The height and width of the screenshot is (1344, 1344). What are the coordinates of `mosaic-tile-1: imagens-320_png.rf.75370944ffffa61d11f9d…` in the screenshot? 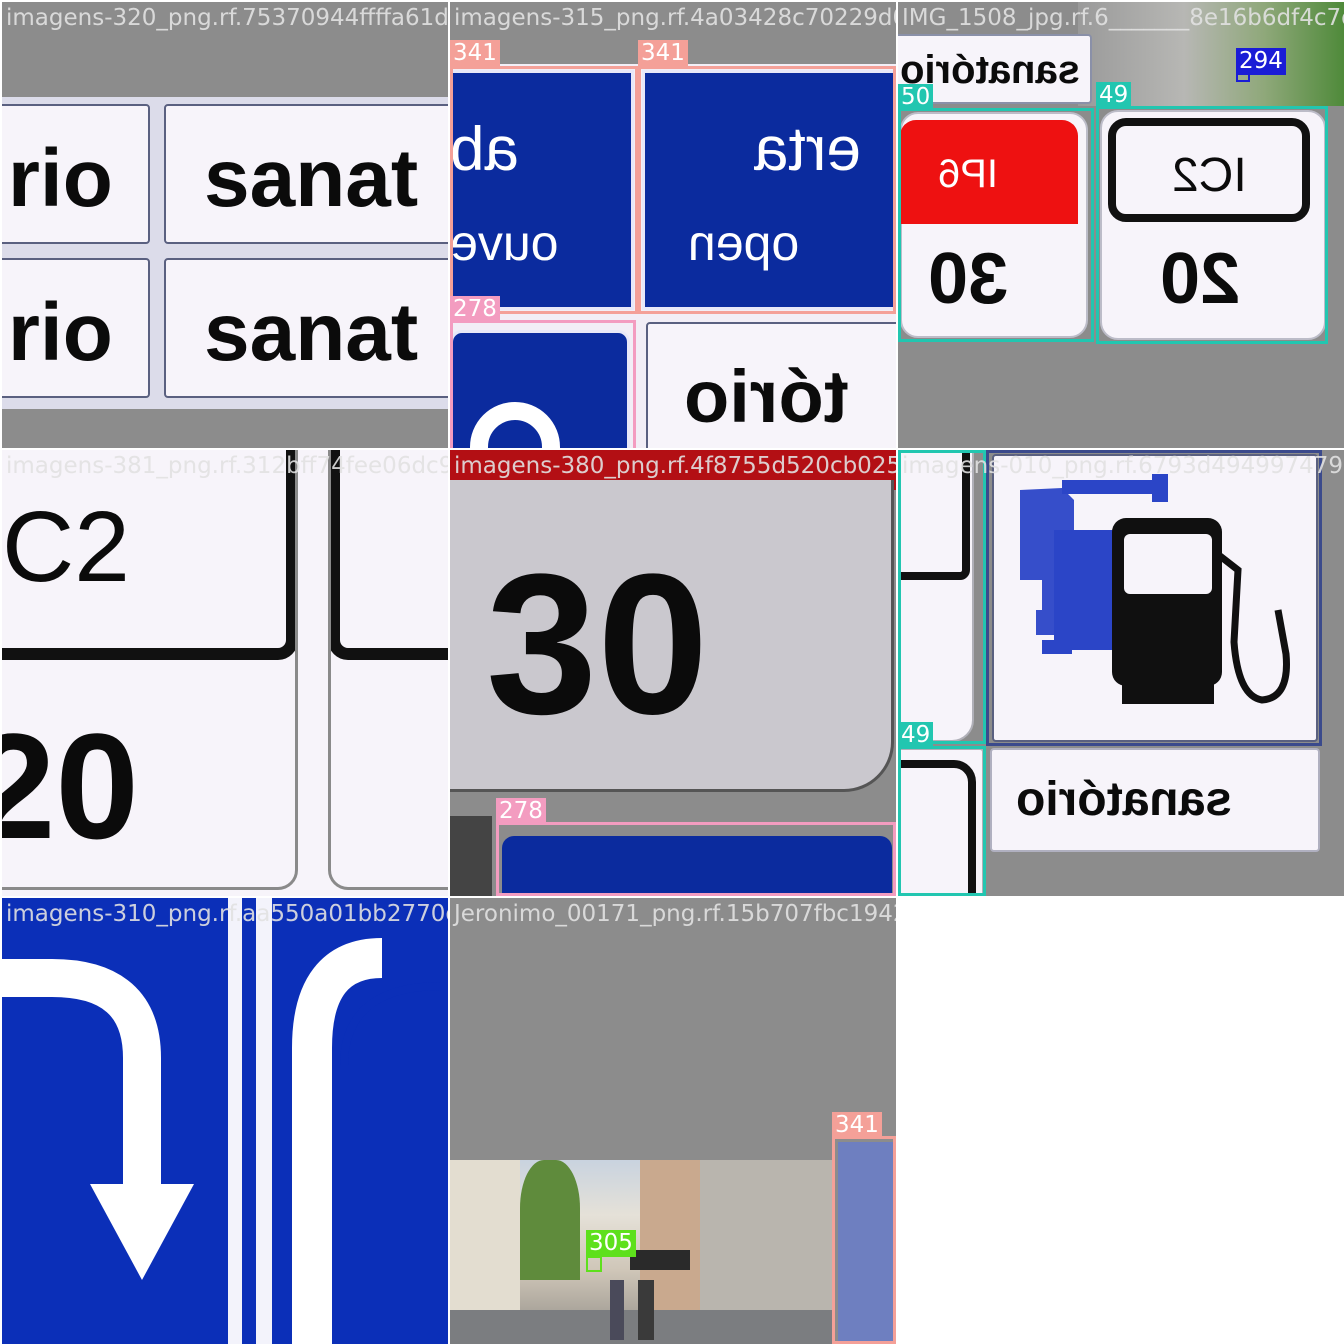 It's located at (225, 225).